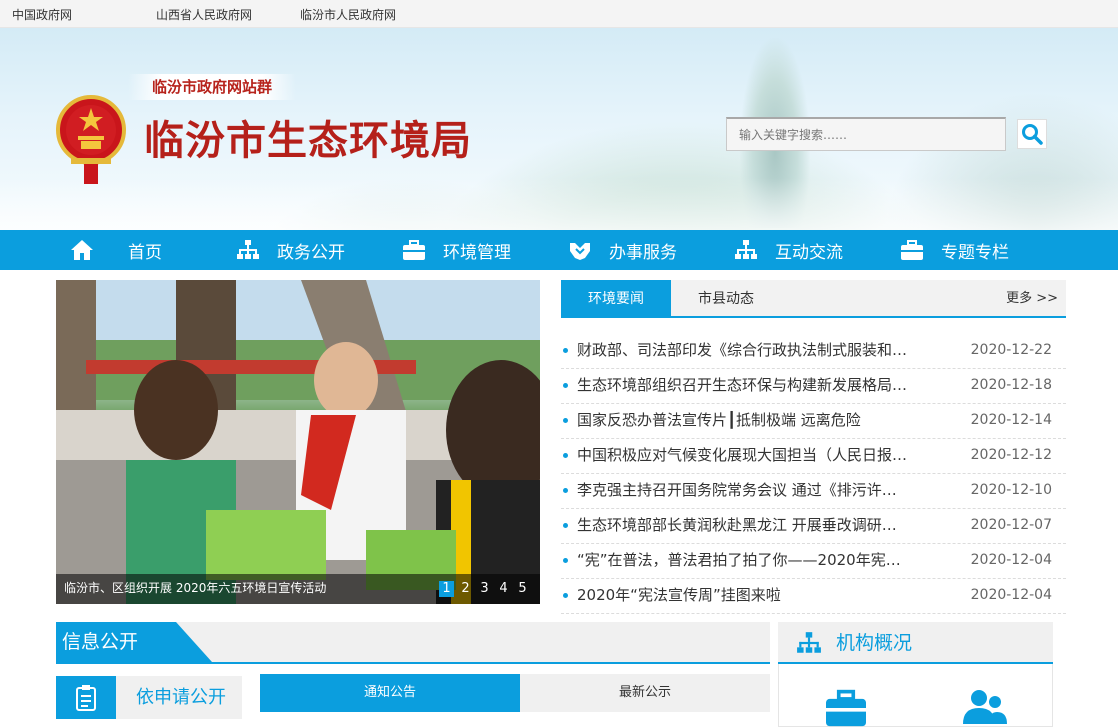 The width and height of the screenshot is (1118, 728). I want to click on nav-item-home: 首页, so click(140, 250).